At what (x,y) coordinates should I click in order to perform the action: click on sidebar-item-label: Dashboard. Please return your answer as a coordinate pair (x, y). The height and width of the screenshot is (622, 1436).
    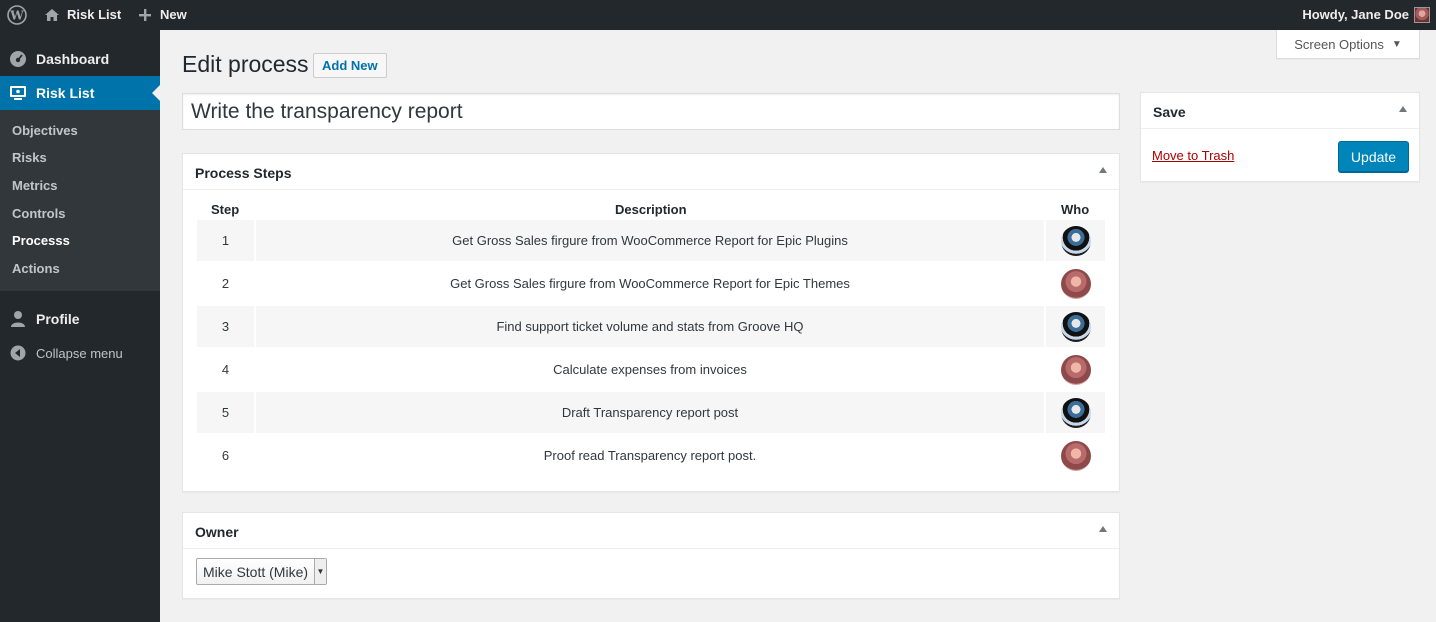
    Looking at the image, I should click on (73, 59).